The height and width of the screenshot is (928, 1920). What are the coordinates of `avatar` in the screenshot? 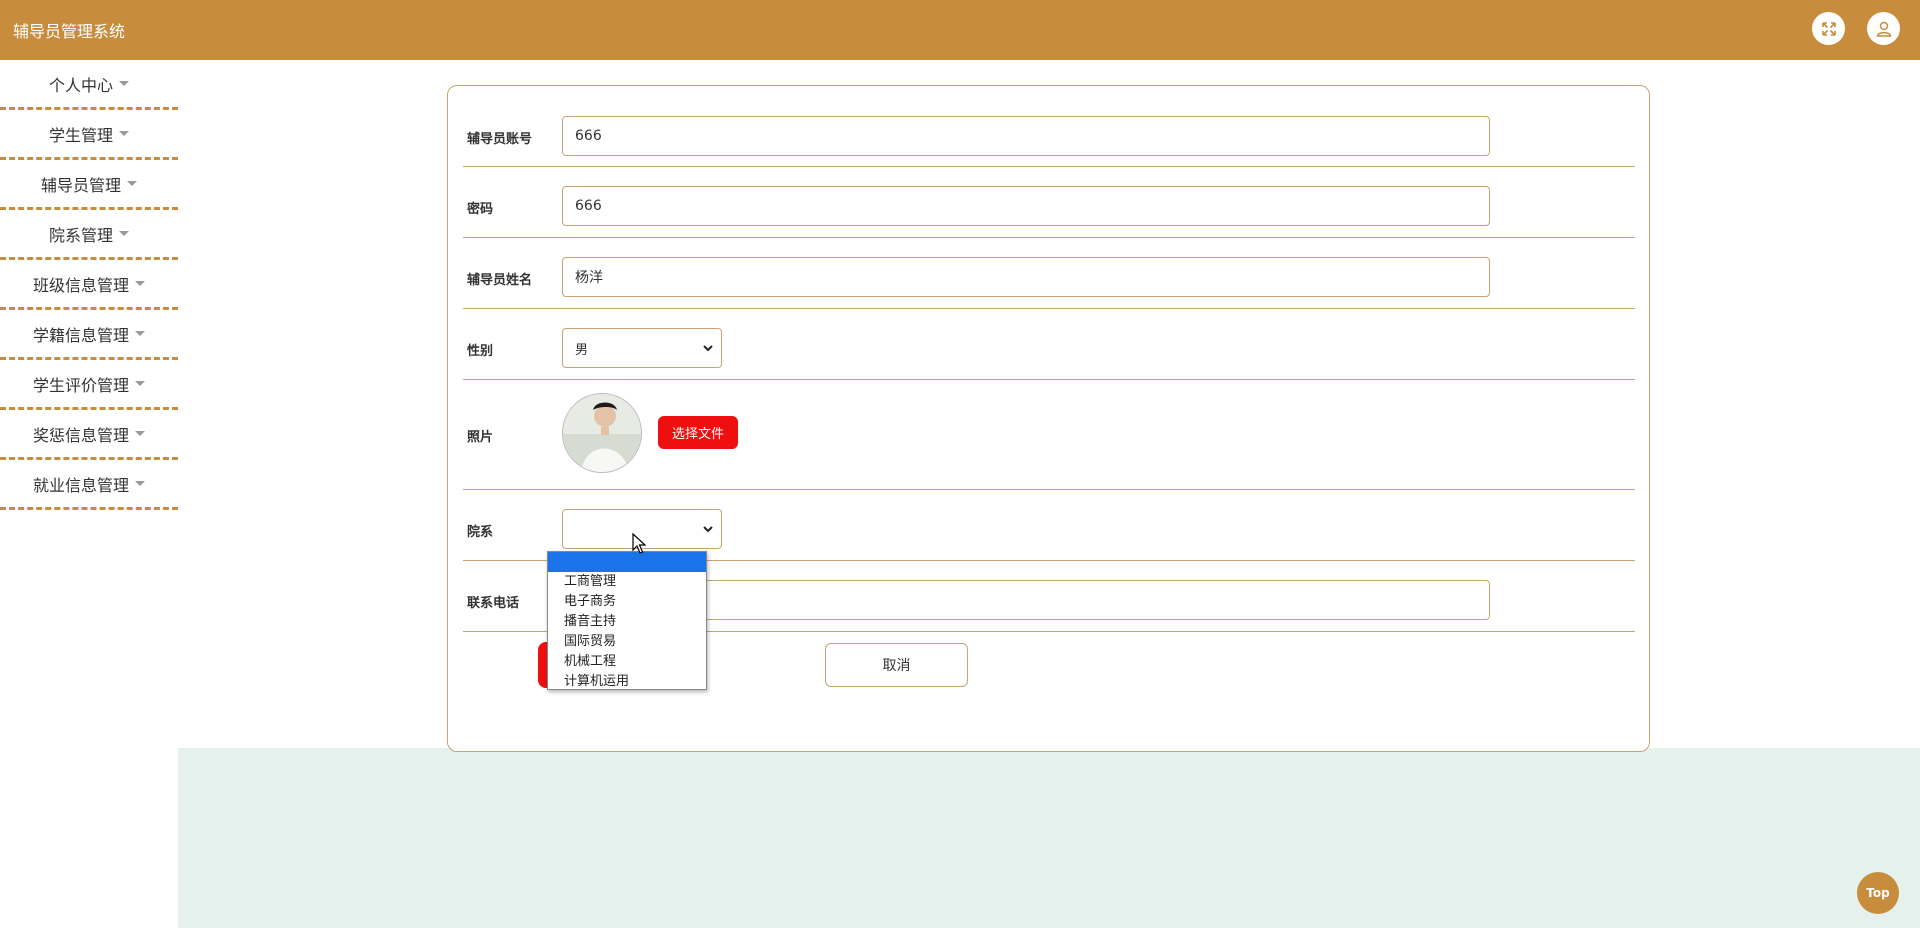 It's located at (602, 433).